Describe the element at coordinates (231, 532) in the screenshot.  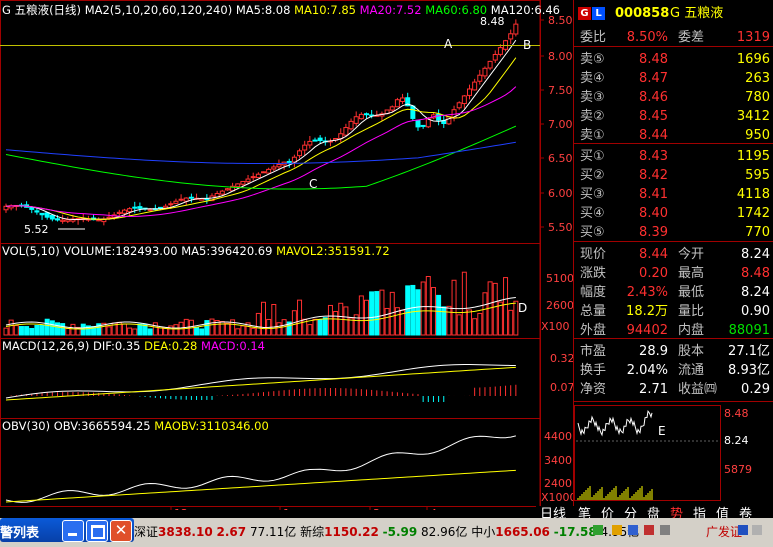
I see `ticker-change: 2.67` at that location.